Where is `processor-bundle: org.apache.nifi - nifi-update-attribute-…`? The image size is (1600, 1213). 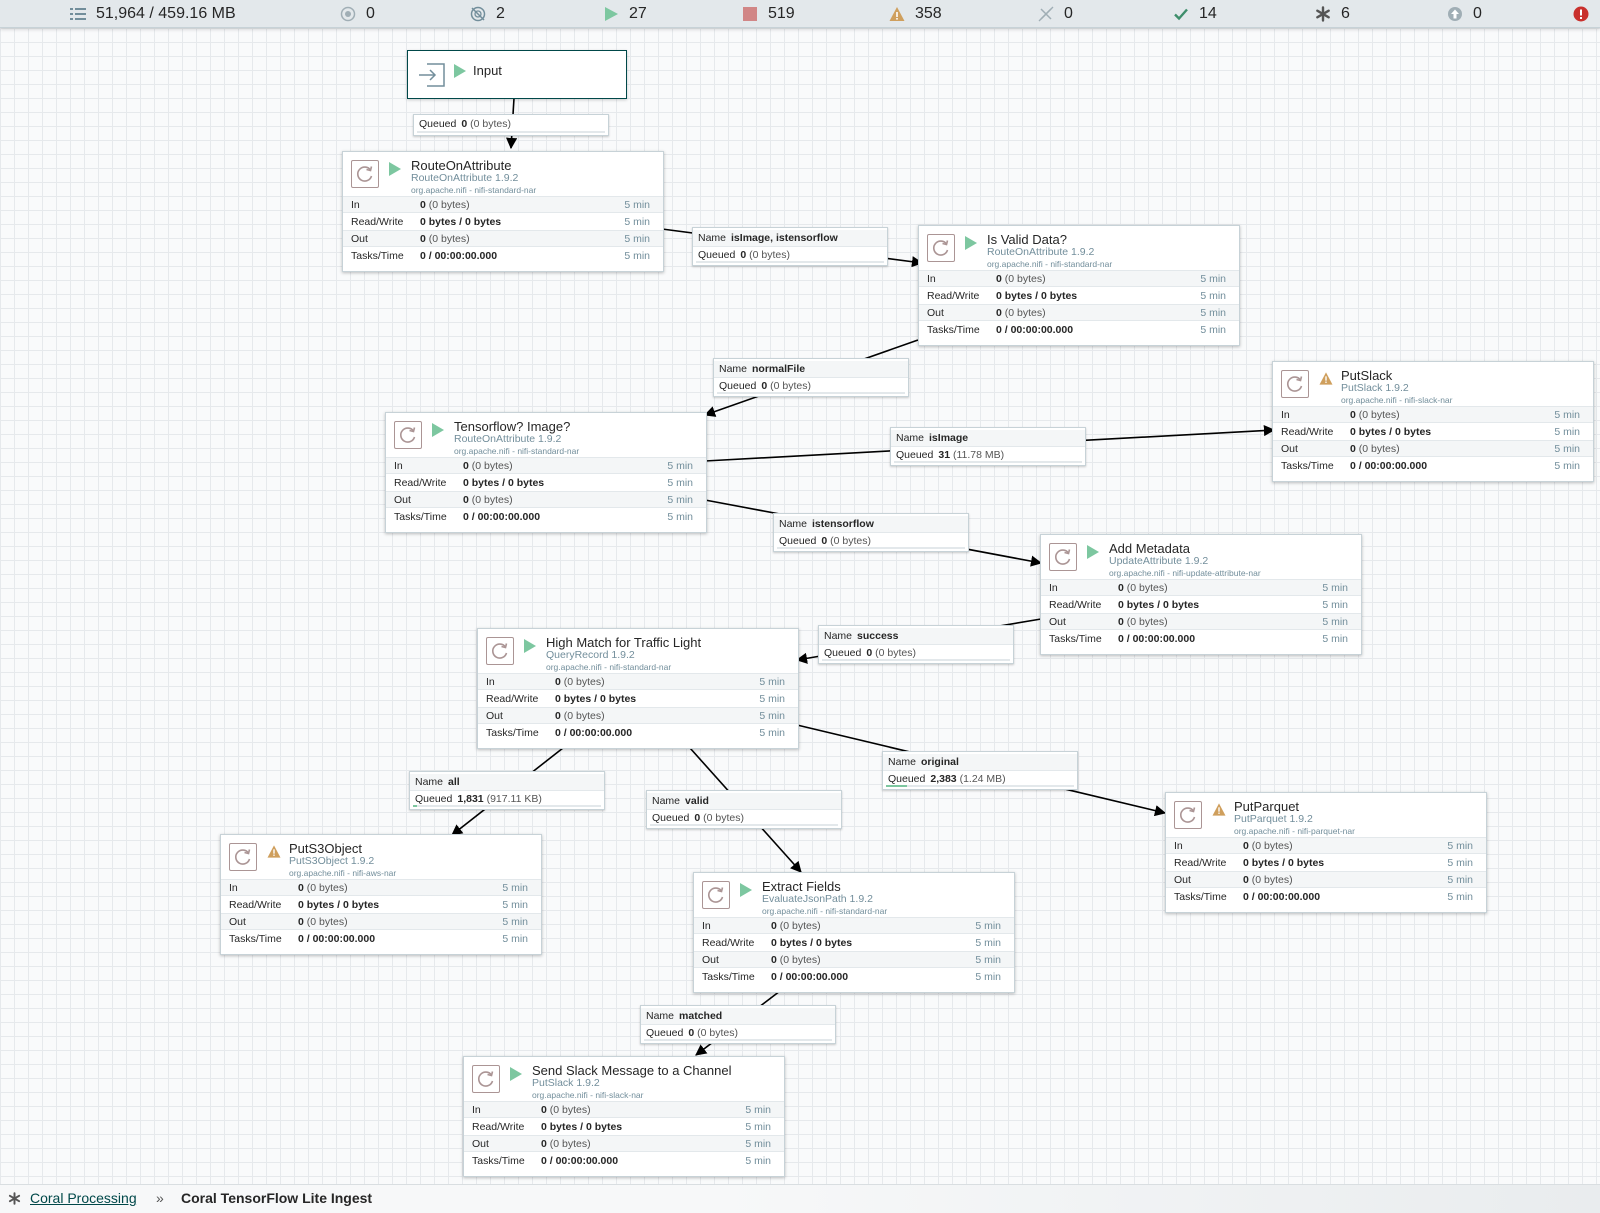
processor-bundle: org.apache.nifi - nifi-update-attribute-… is located at coordinates (1185, 573).